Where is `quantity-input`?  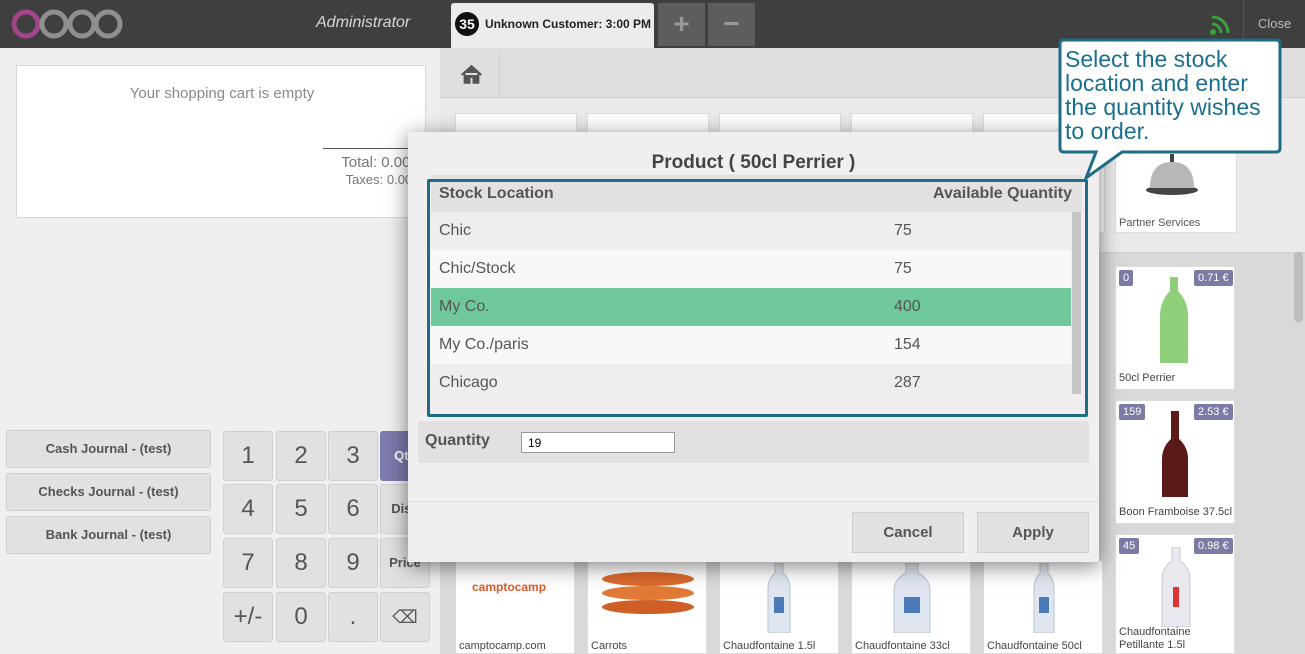 quantity-input is located at coordinates (598, 442).